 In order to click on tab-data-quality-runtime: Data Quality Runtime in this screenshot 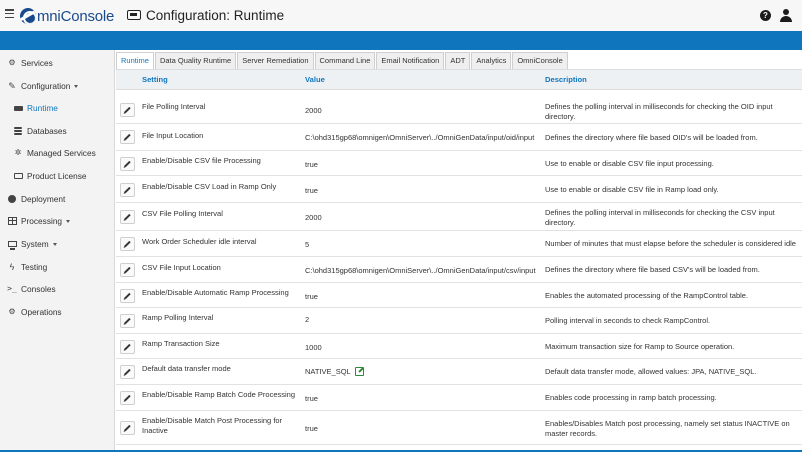, I will do `click(195, 60)`.